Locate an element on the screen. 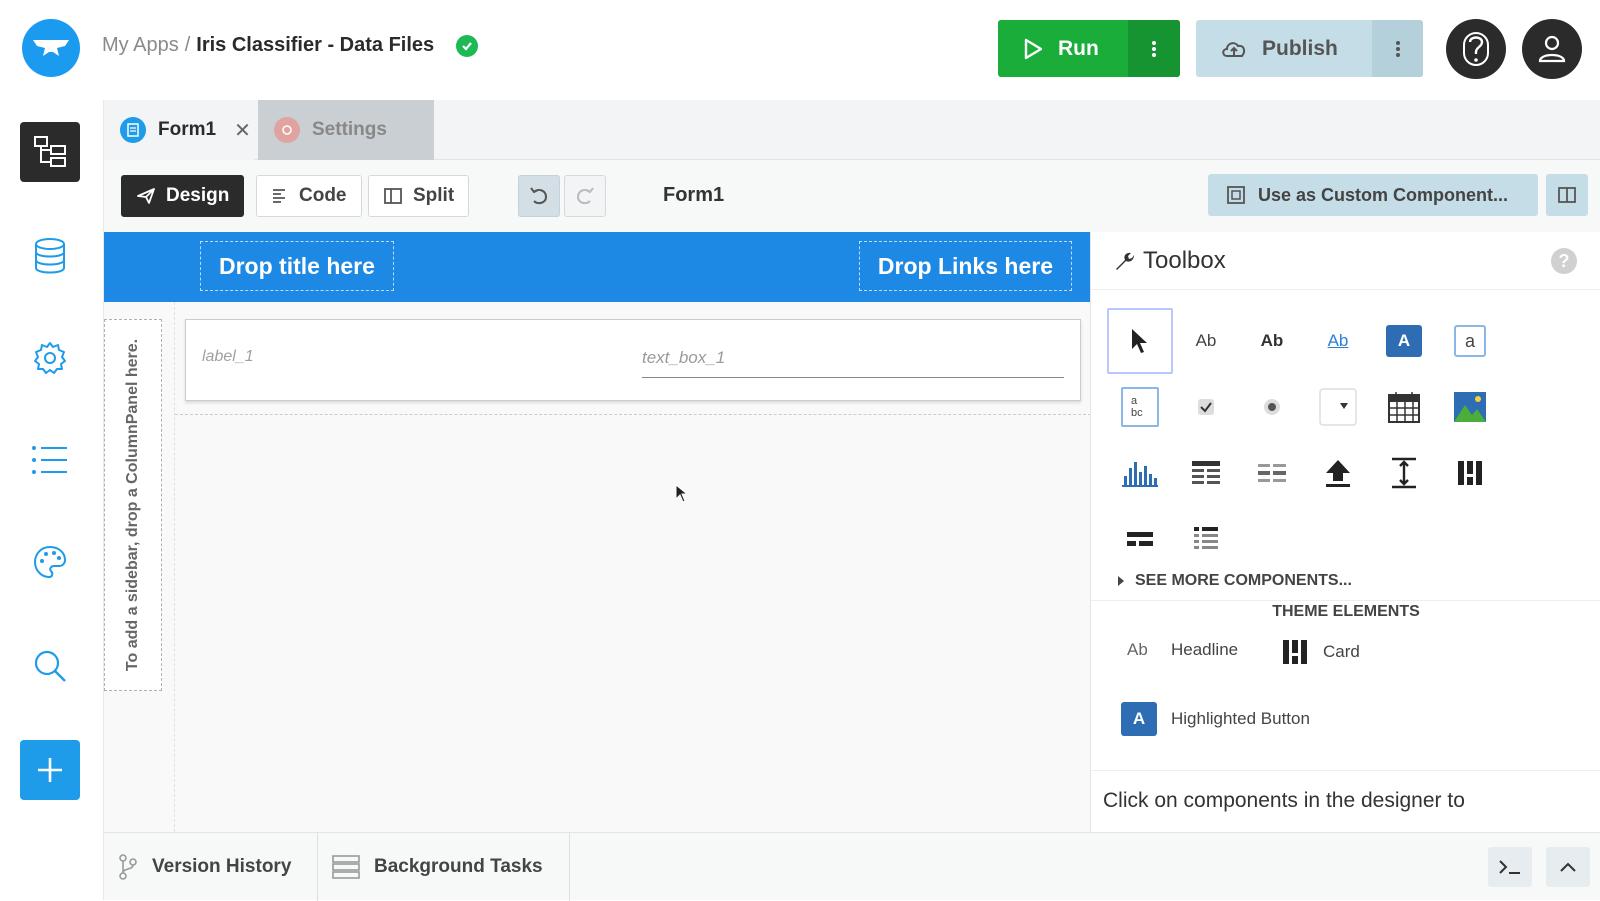 This screenshot has height=901, width=1600. publish-button-group: Publish is located at coordinates (1309, 48).